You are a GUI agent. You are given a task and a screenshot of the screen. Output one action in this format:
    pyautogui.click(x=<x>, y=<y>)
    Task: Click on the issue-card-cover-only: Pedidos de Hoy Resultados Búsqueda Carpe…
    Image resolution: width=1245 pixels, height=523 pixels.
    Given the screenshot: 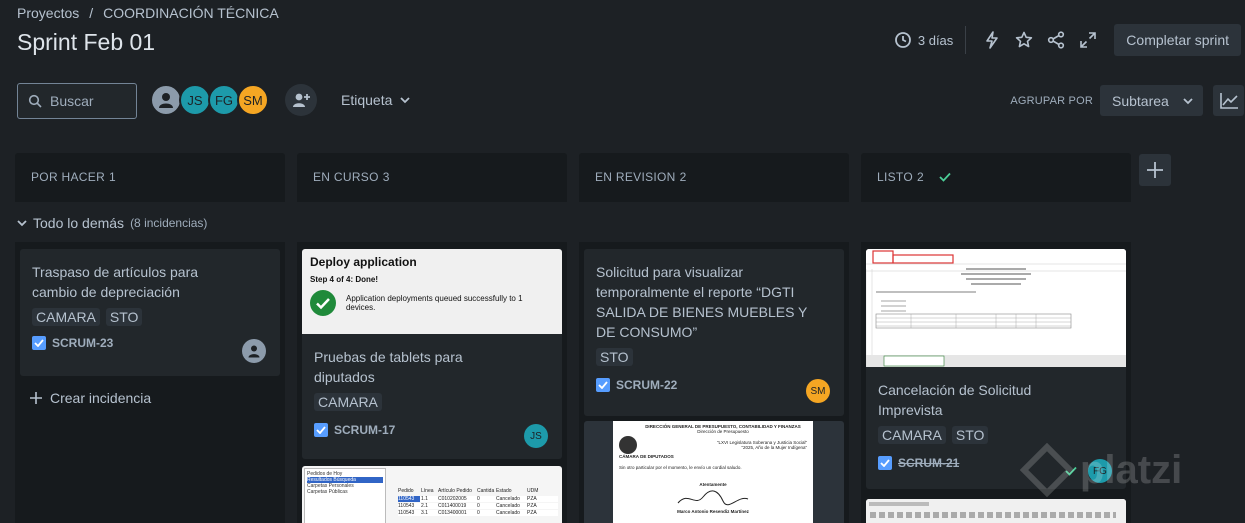 What is the action you would take?
    pyautogui.click(x=432, y=494)
    